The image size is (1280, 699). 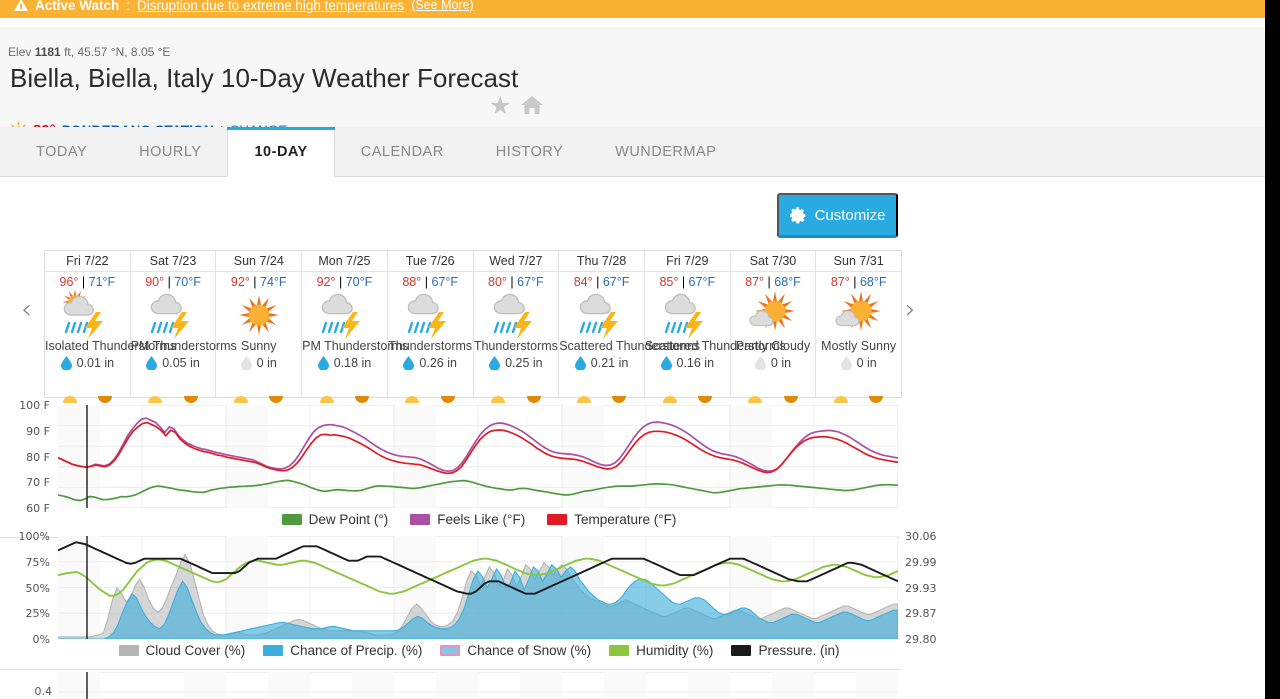 I want to click on legend-item: Chance of Precip. (%), so click(x=342, y=650).